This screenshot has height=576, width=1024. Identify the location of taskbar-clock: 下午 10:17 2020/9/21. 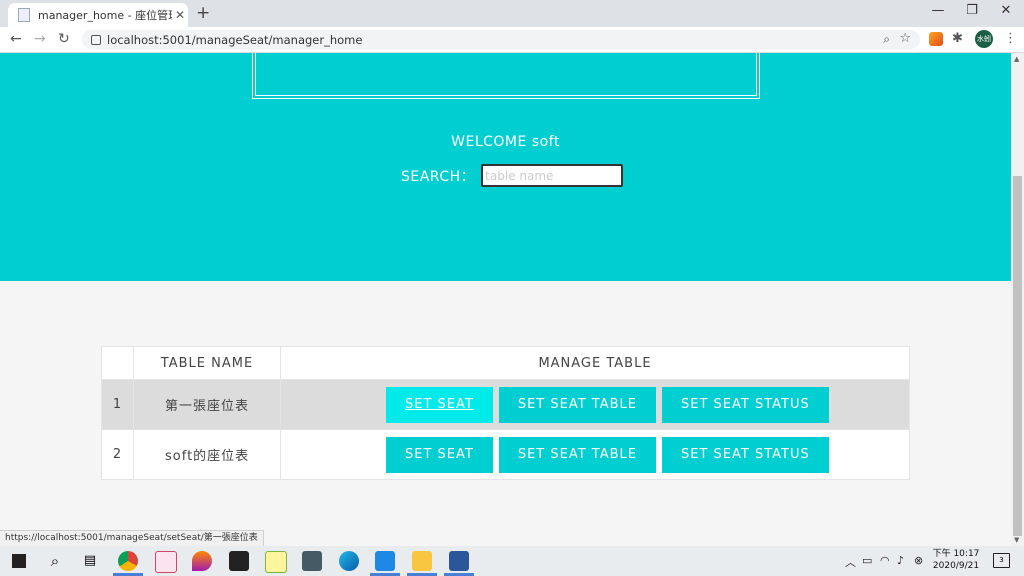
(956, 560).